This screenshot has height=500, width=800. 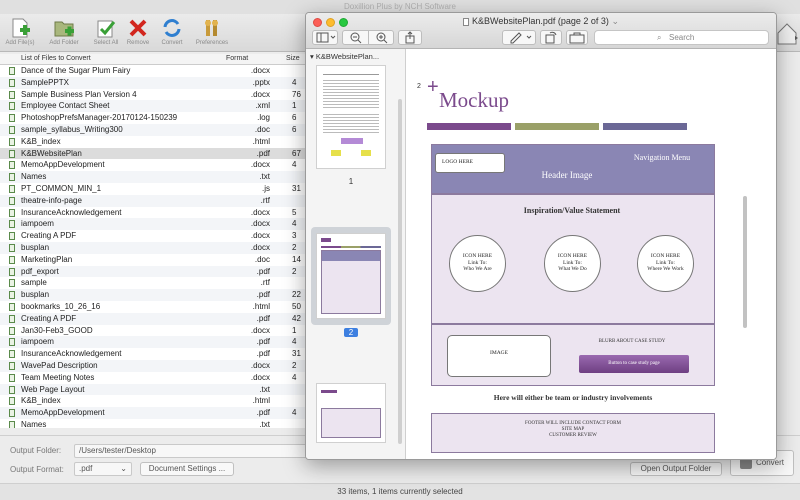 I want to click on file-row: WavePad Description .docx 2, so click(x=152, y=365).